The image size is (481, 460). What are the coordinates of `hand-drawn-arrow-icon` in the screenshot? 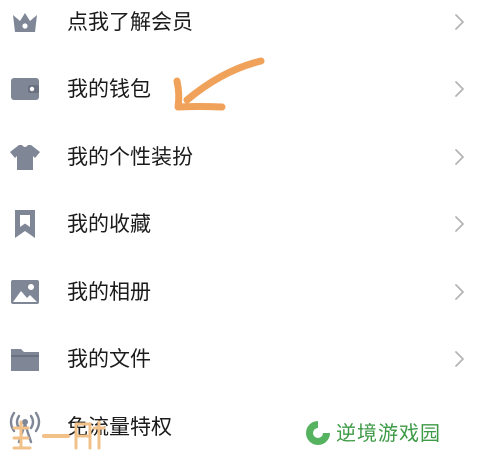 It's located at (219, 84).